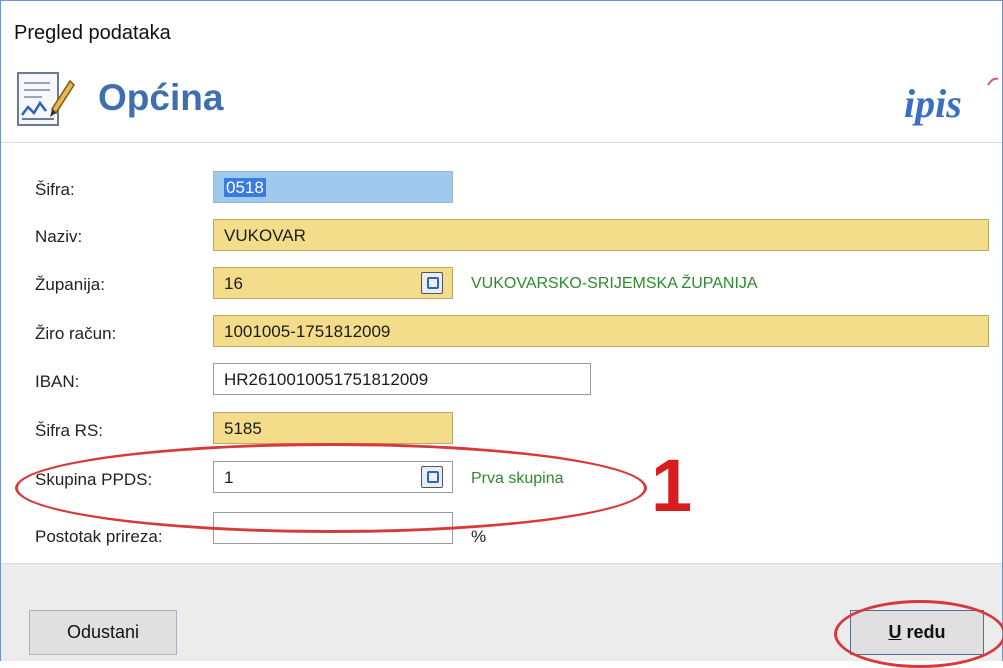 This screenshot has height=668, width=1003. I want to click on sifra-field: 0518, so click(333, 187).